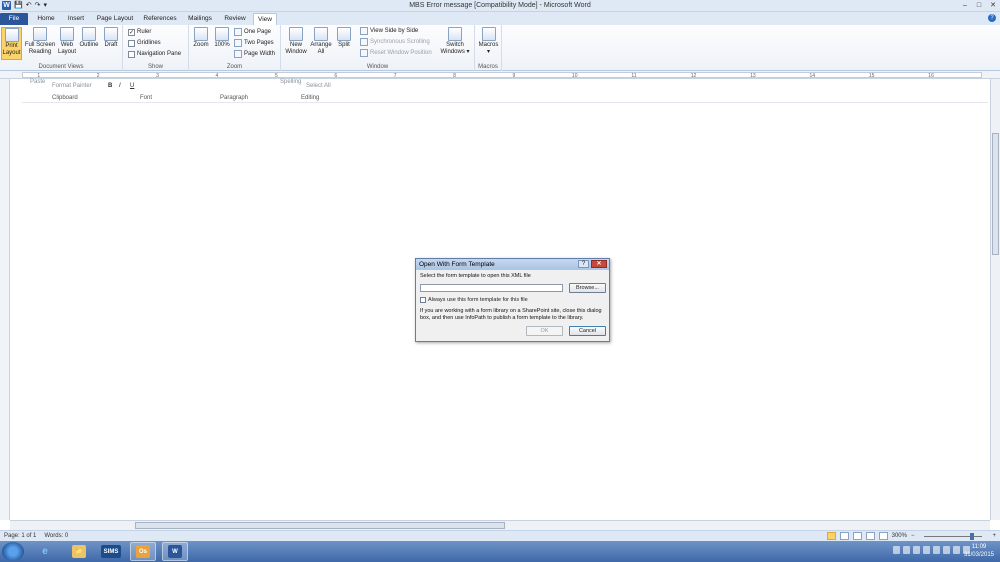 The height and width of the screenshot is (562, 1000). Describe the element at coordinates (906, 550) in the screenshot. I see `tray-network-icon` at that location.